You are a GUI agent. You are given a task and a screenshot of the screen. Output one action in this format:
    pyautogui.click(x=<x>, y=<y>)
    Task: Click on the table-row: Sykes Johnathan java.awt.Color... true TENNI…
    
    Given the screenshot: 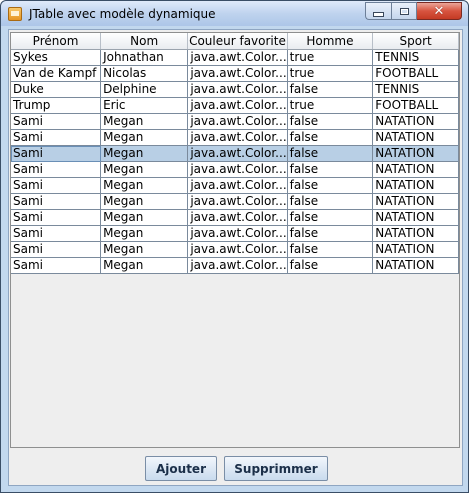 What is the action you would take?
    pyautogui.click(x=235, y=57)
    